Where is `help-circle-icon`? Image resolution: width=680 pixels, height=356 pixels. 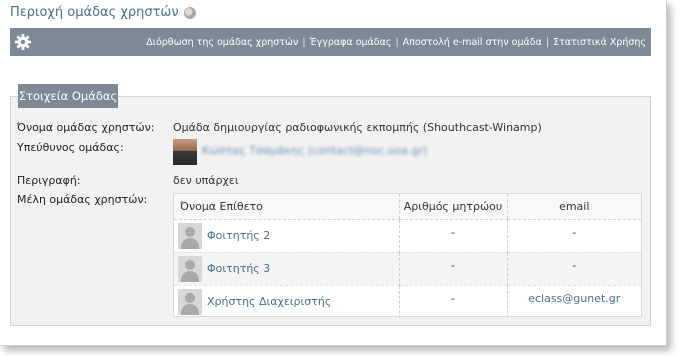
help-circle-icon is located at coordinates (189, 12).